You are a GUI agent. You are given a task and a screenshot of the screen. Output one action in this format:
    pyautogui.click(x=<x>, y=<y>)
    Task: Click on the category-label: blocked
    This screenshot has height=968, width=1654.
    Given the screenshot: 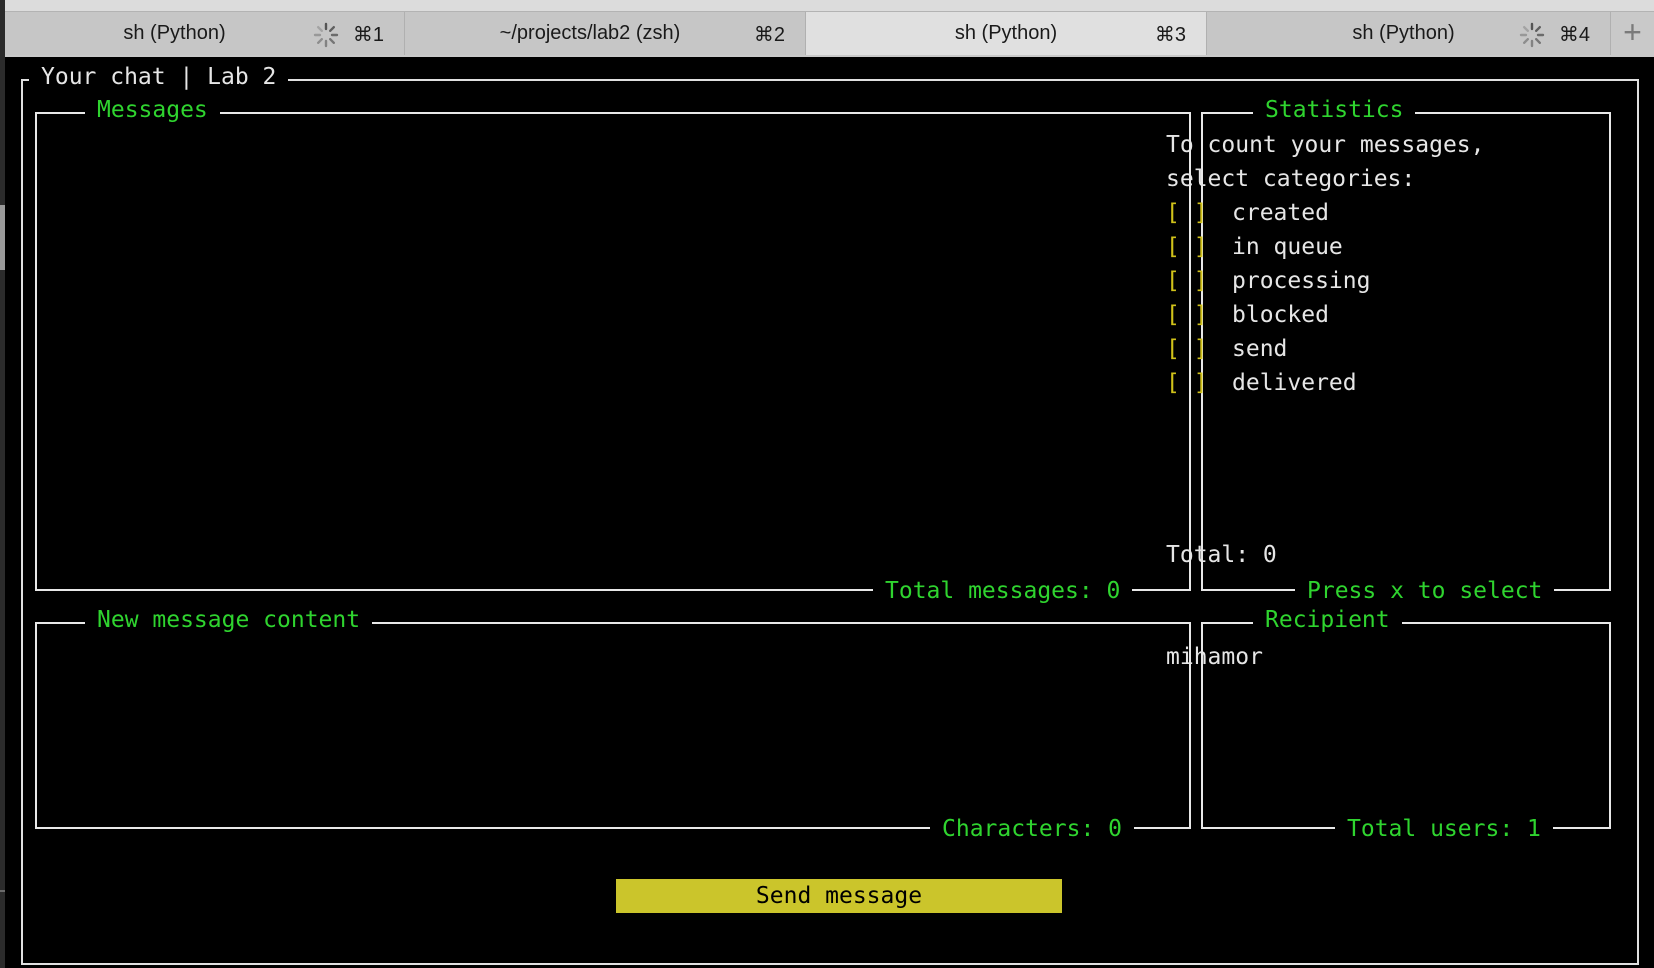 What is the action you would take?
    pyautogui.click(x=1280, y=315)
    